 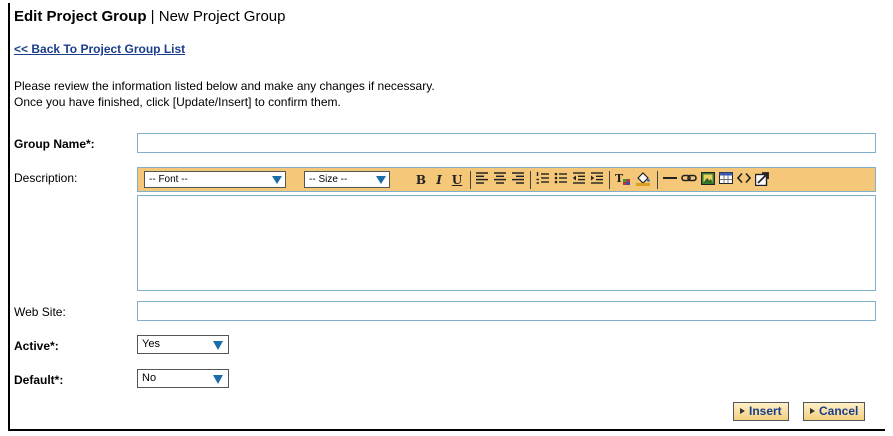 What do you see at coordinates (99, 49) in the screenshot?
I see `back-to-project-group-list-link: << Back To Project Group List` at bounding box center [99, 49].